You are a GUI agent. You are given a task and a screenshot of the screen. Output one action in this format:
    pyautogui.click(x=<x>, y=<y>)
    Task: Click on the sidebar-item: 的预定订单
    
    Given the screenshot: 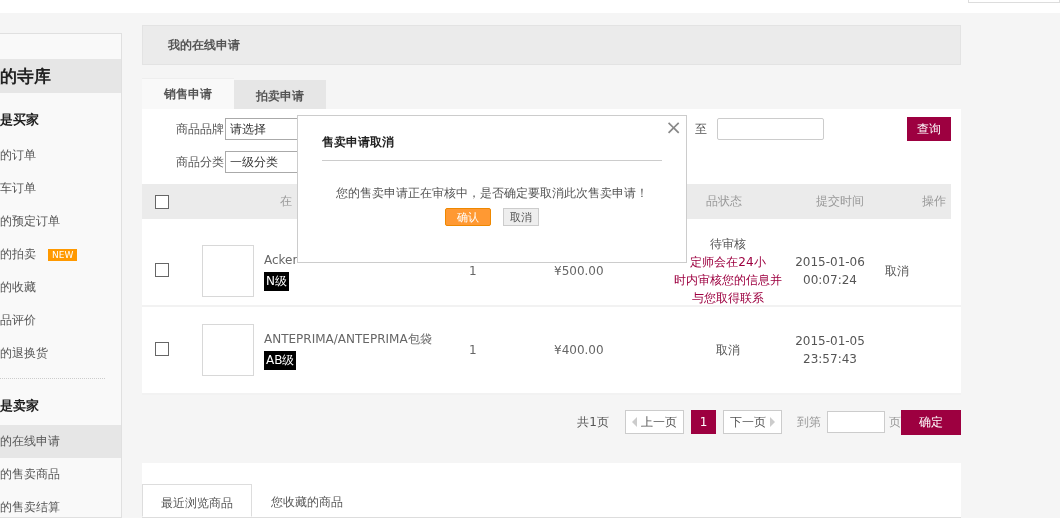 What is the action you would take?
    pyautogui.click(x=30, y=221)
    